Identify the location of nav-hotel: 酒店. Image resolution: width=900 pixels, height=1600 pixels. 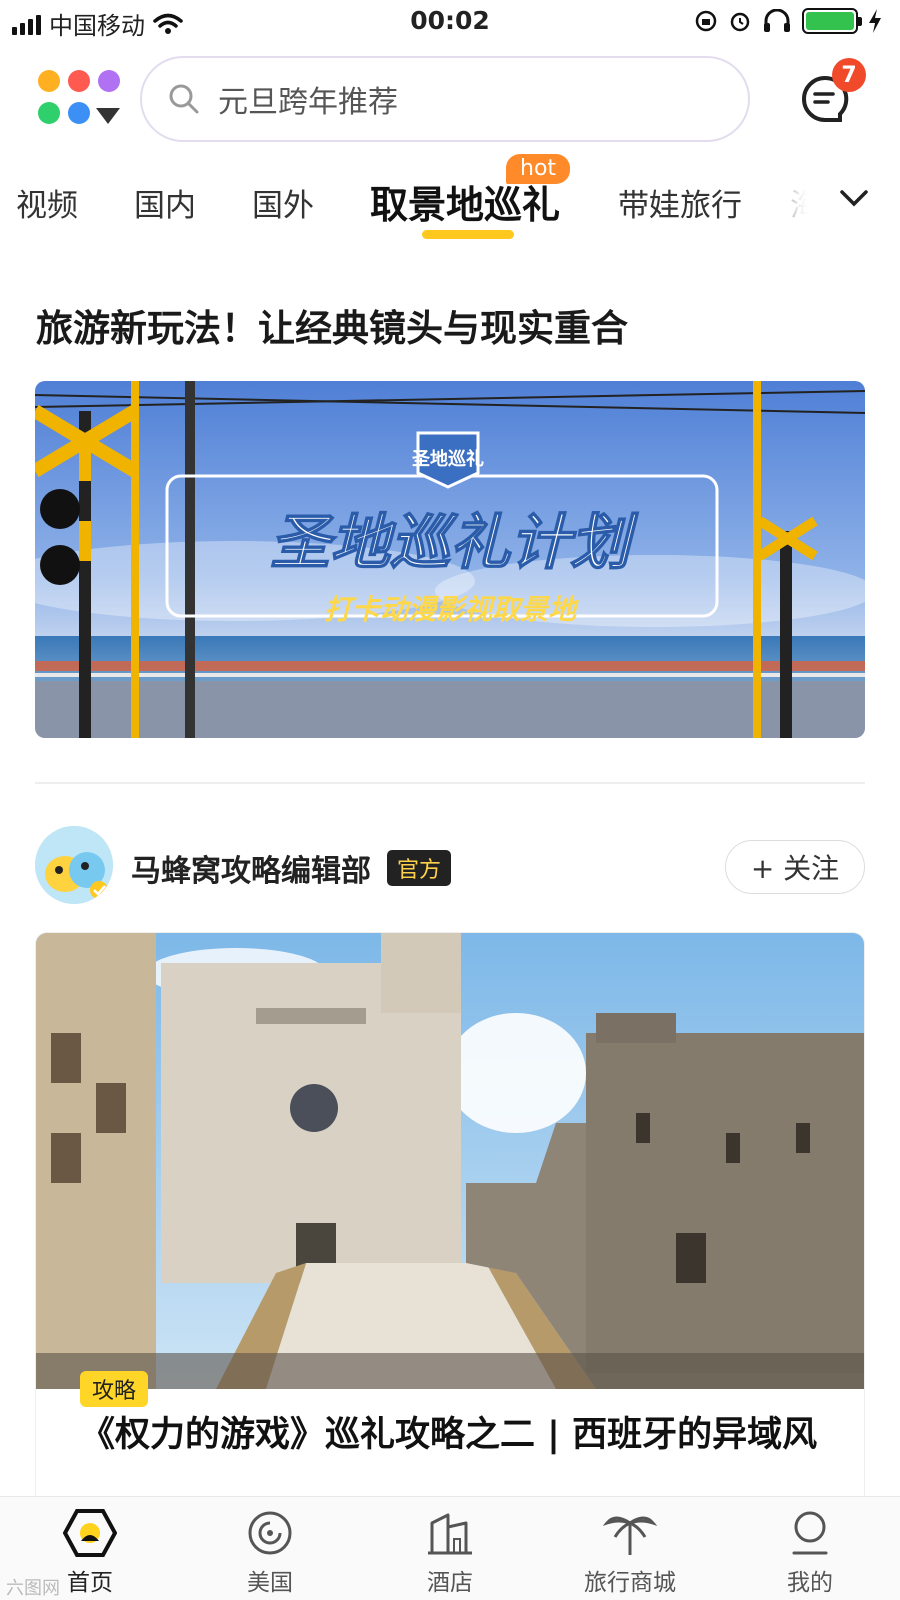
(450, 1548).